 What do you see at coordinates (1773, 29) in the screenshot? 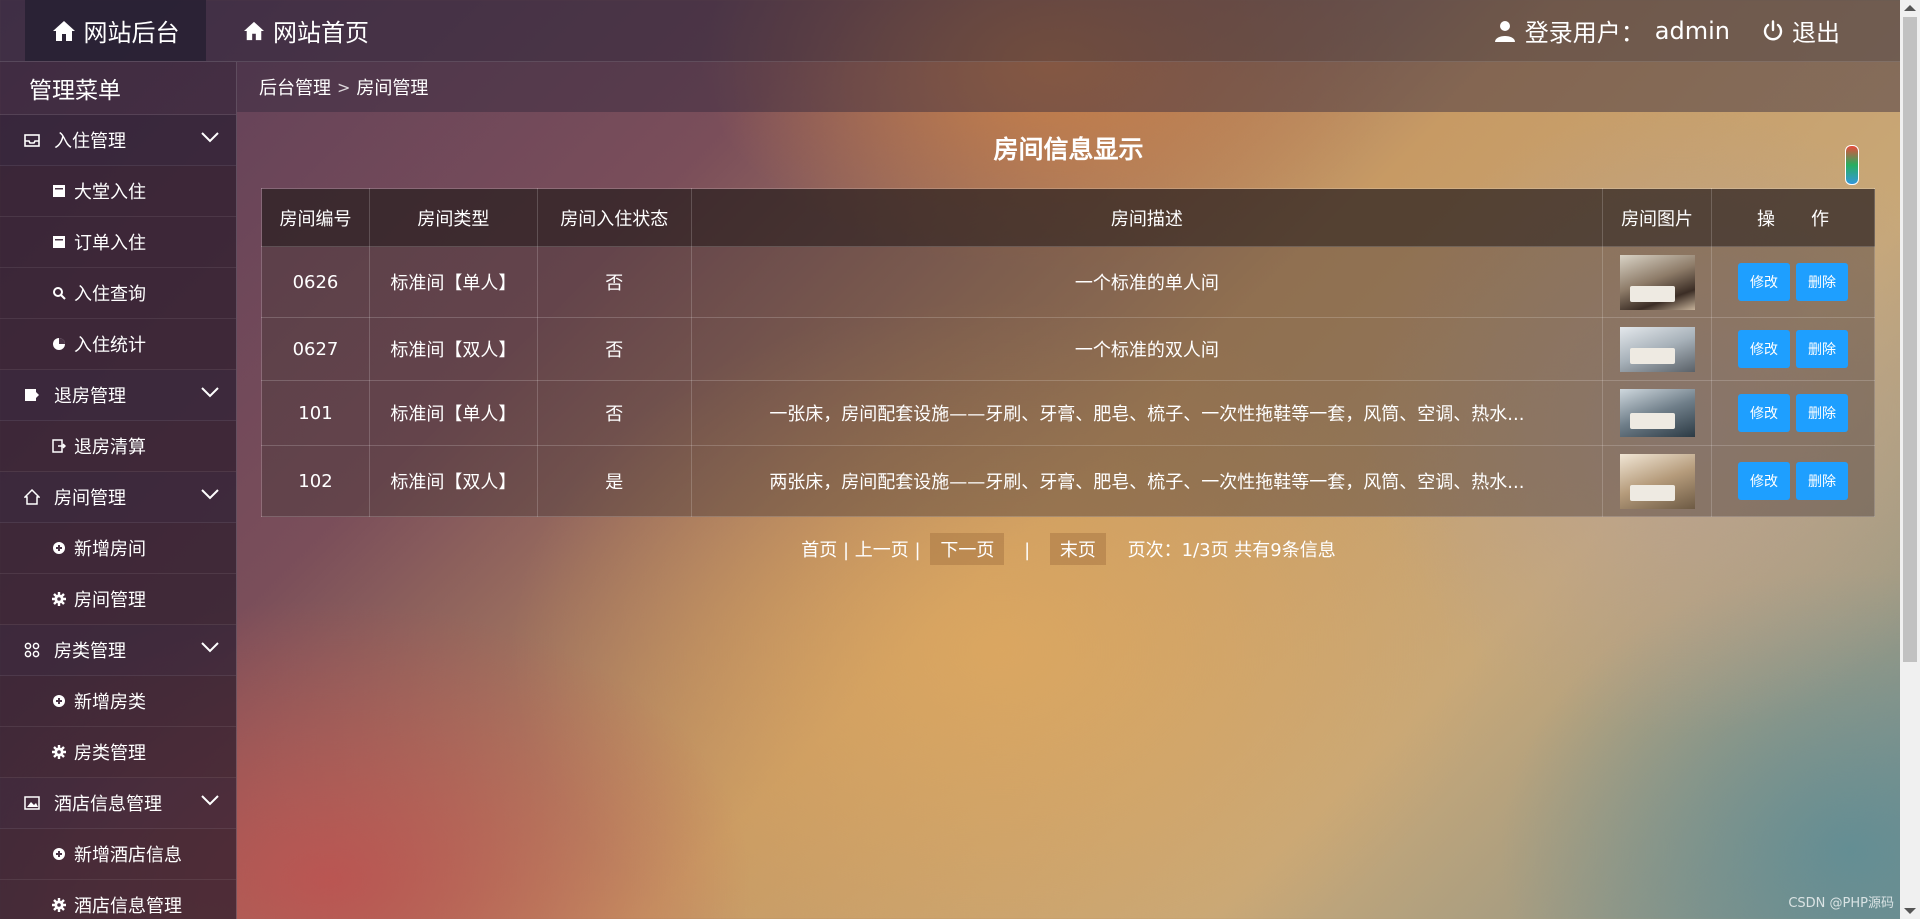
I see `power-icon` at bounding box center [1773, 29].